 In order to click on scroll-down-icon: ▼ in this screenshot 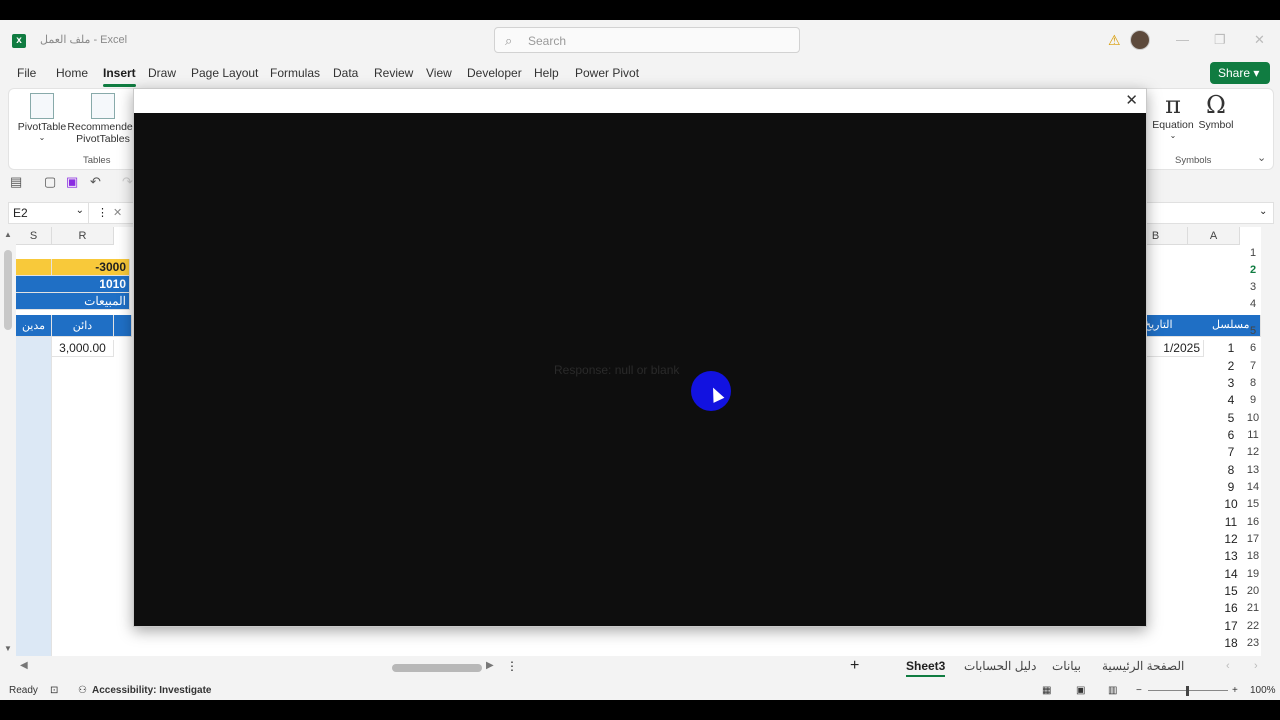, I will do `click(8, 648)`.